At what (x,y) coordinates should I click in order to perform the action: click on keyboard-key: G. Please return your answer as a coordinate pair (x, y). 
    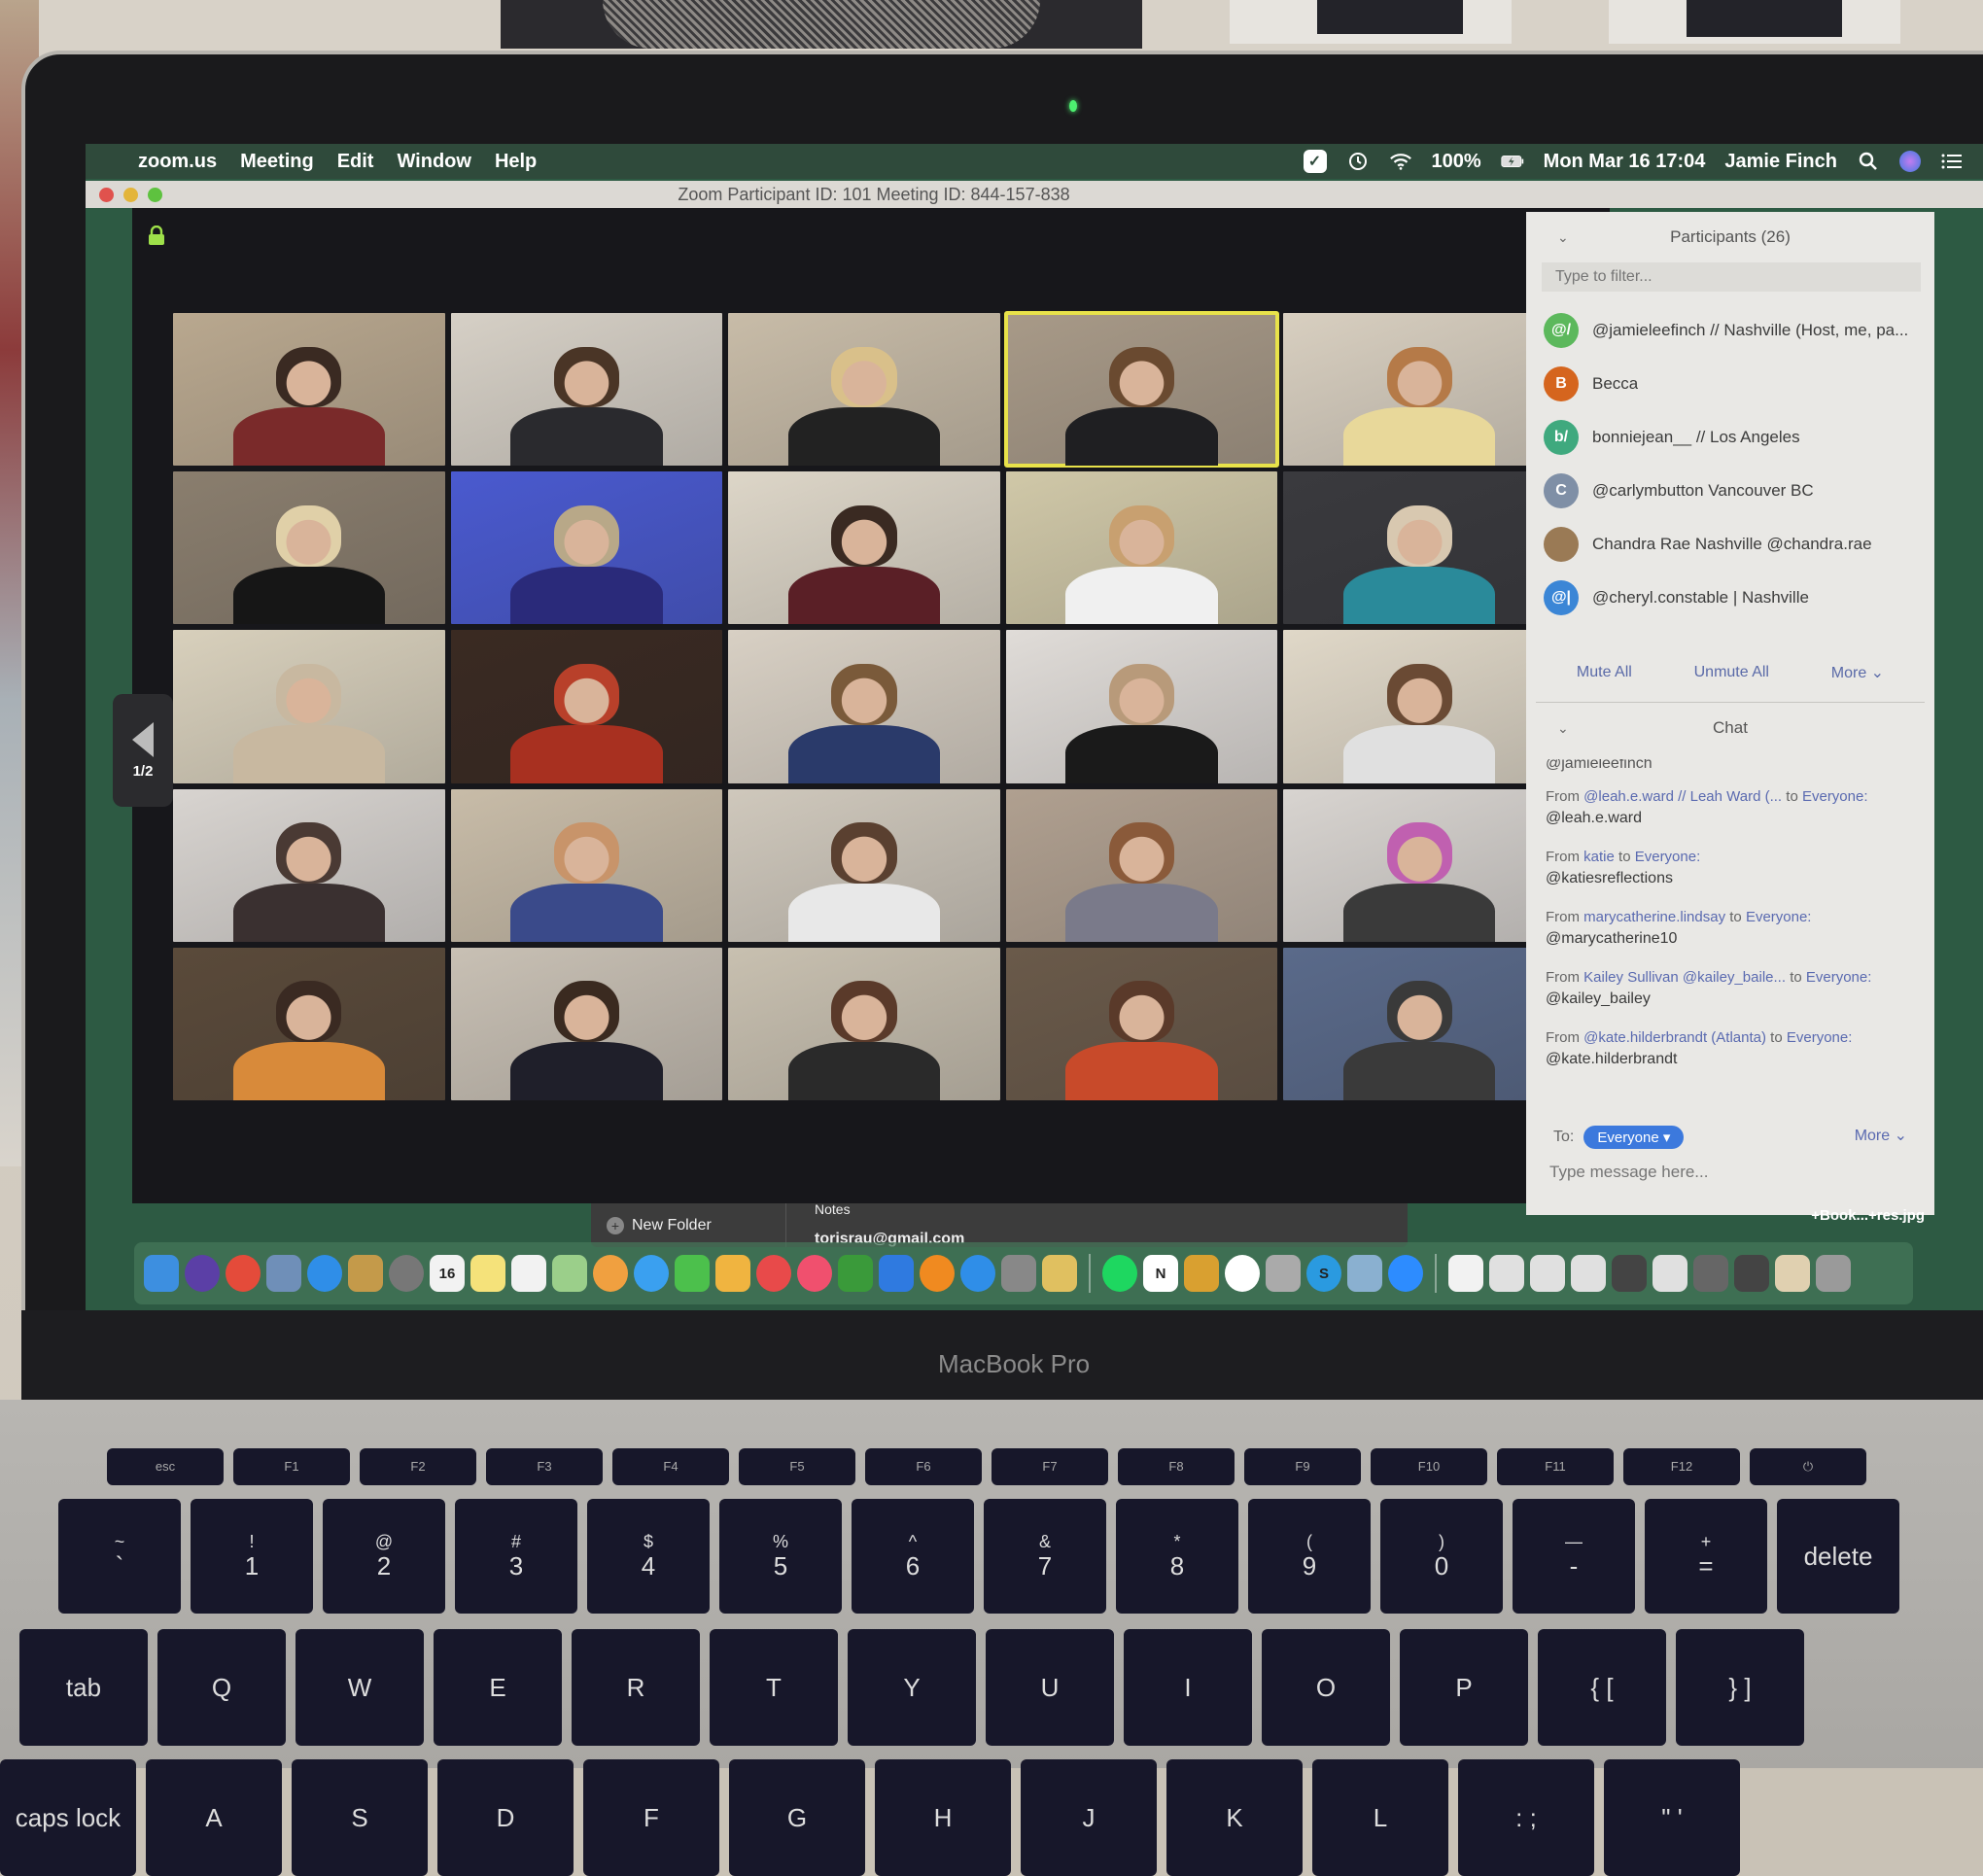
    Looking at the image, I should click on (797, 1817).